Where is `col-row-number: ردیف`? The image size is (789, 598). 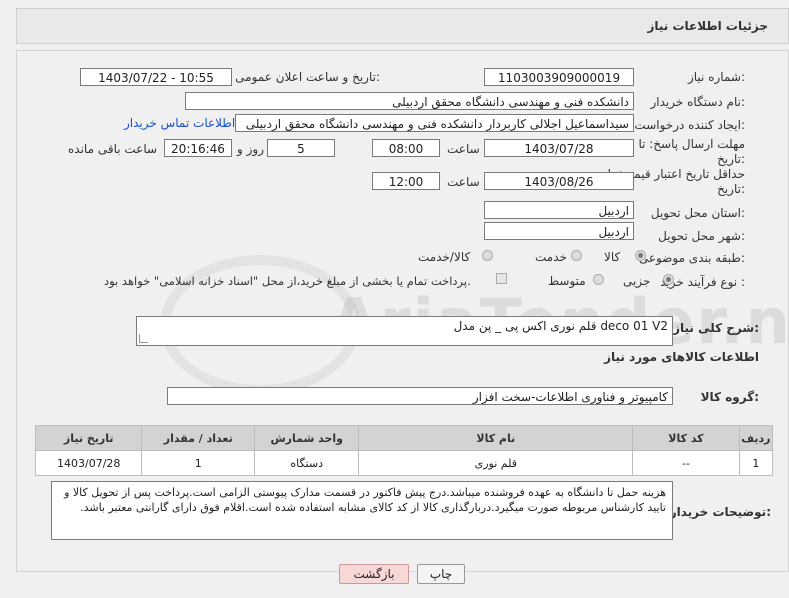
col-row-number: ردیف is located at coordinates (756, 438).